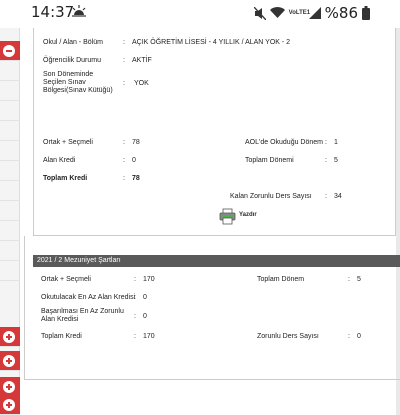 The image size is (400, 415). I want to click on grad-min-pass-field-credit-value: 0, so click(145, 316).